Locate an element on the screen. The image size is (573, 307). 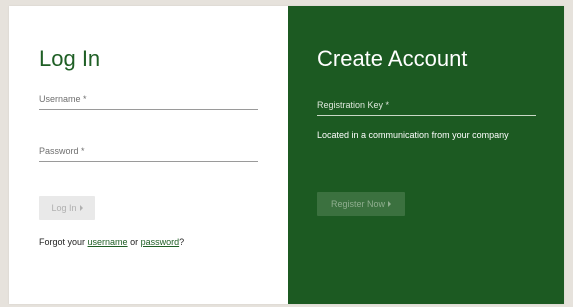
registration-key-label: Registration Key * is located at coordinates (353, 105).